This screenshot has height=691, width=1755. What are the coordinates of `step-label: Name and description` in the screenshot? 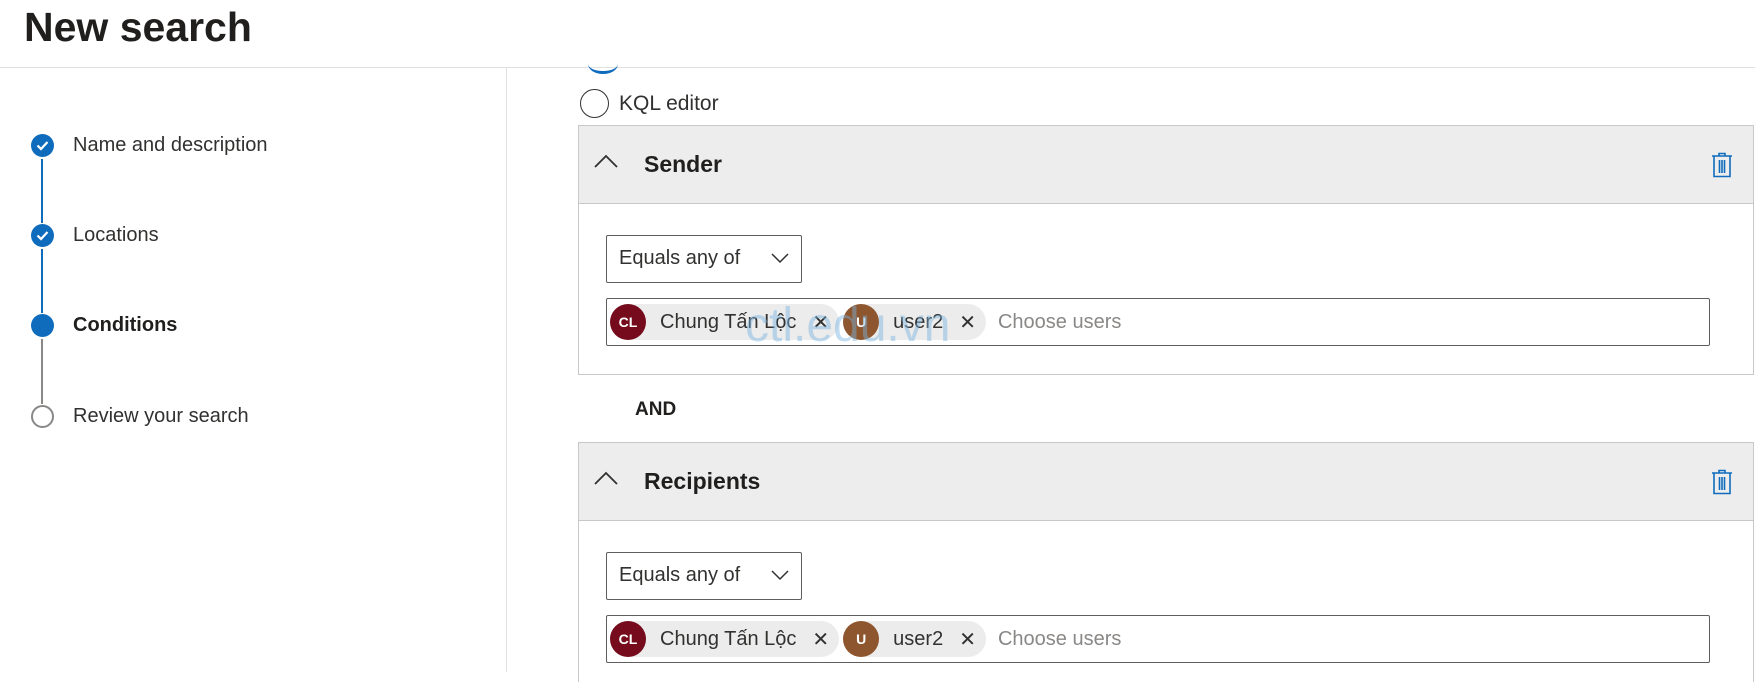 It's located at (170, 144).